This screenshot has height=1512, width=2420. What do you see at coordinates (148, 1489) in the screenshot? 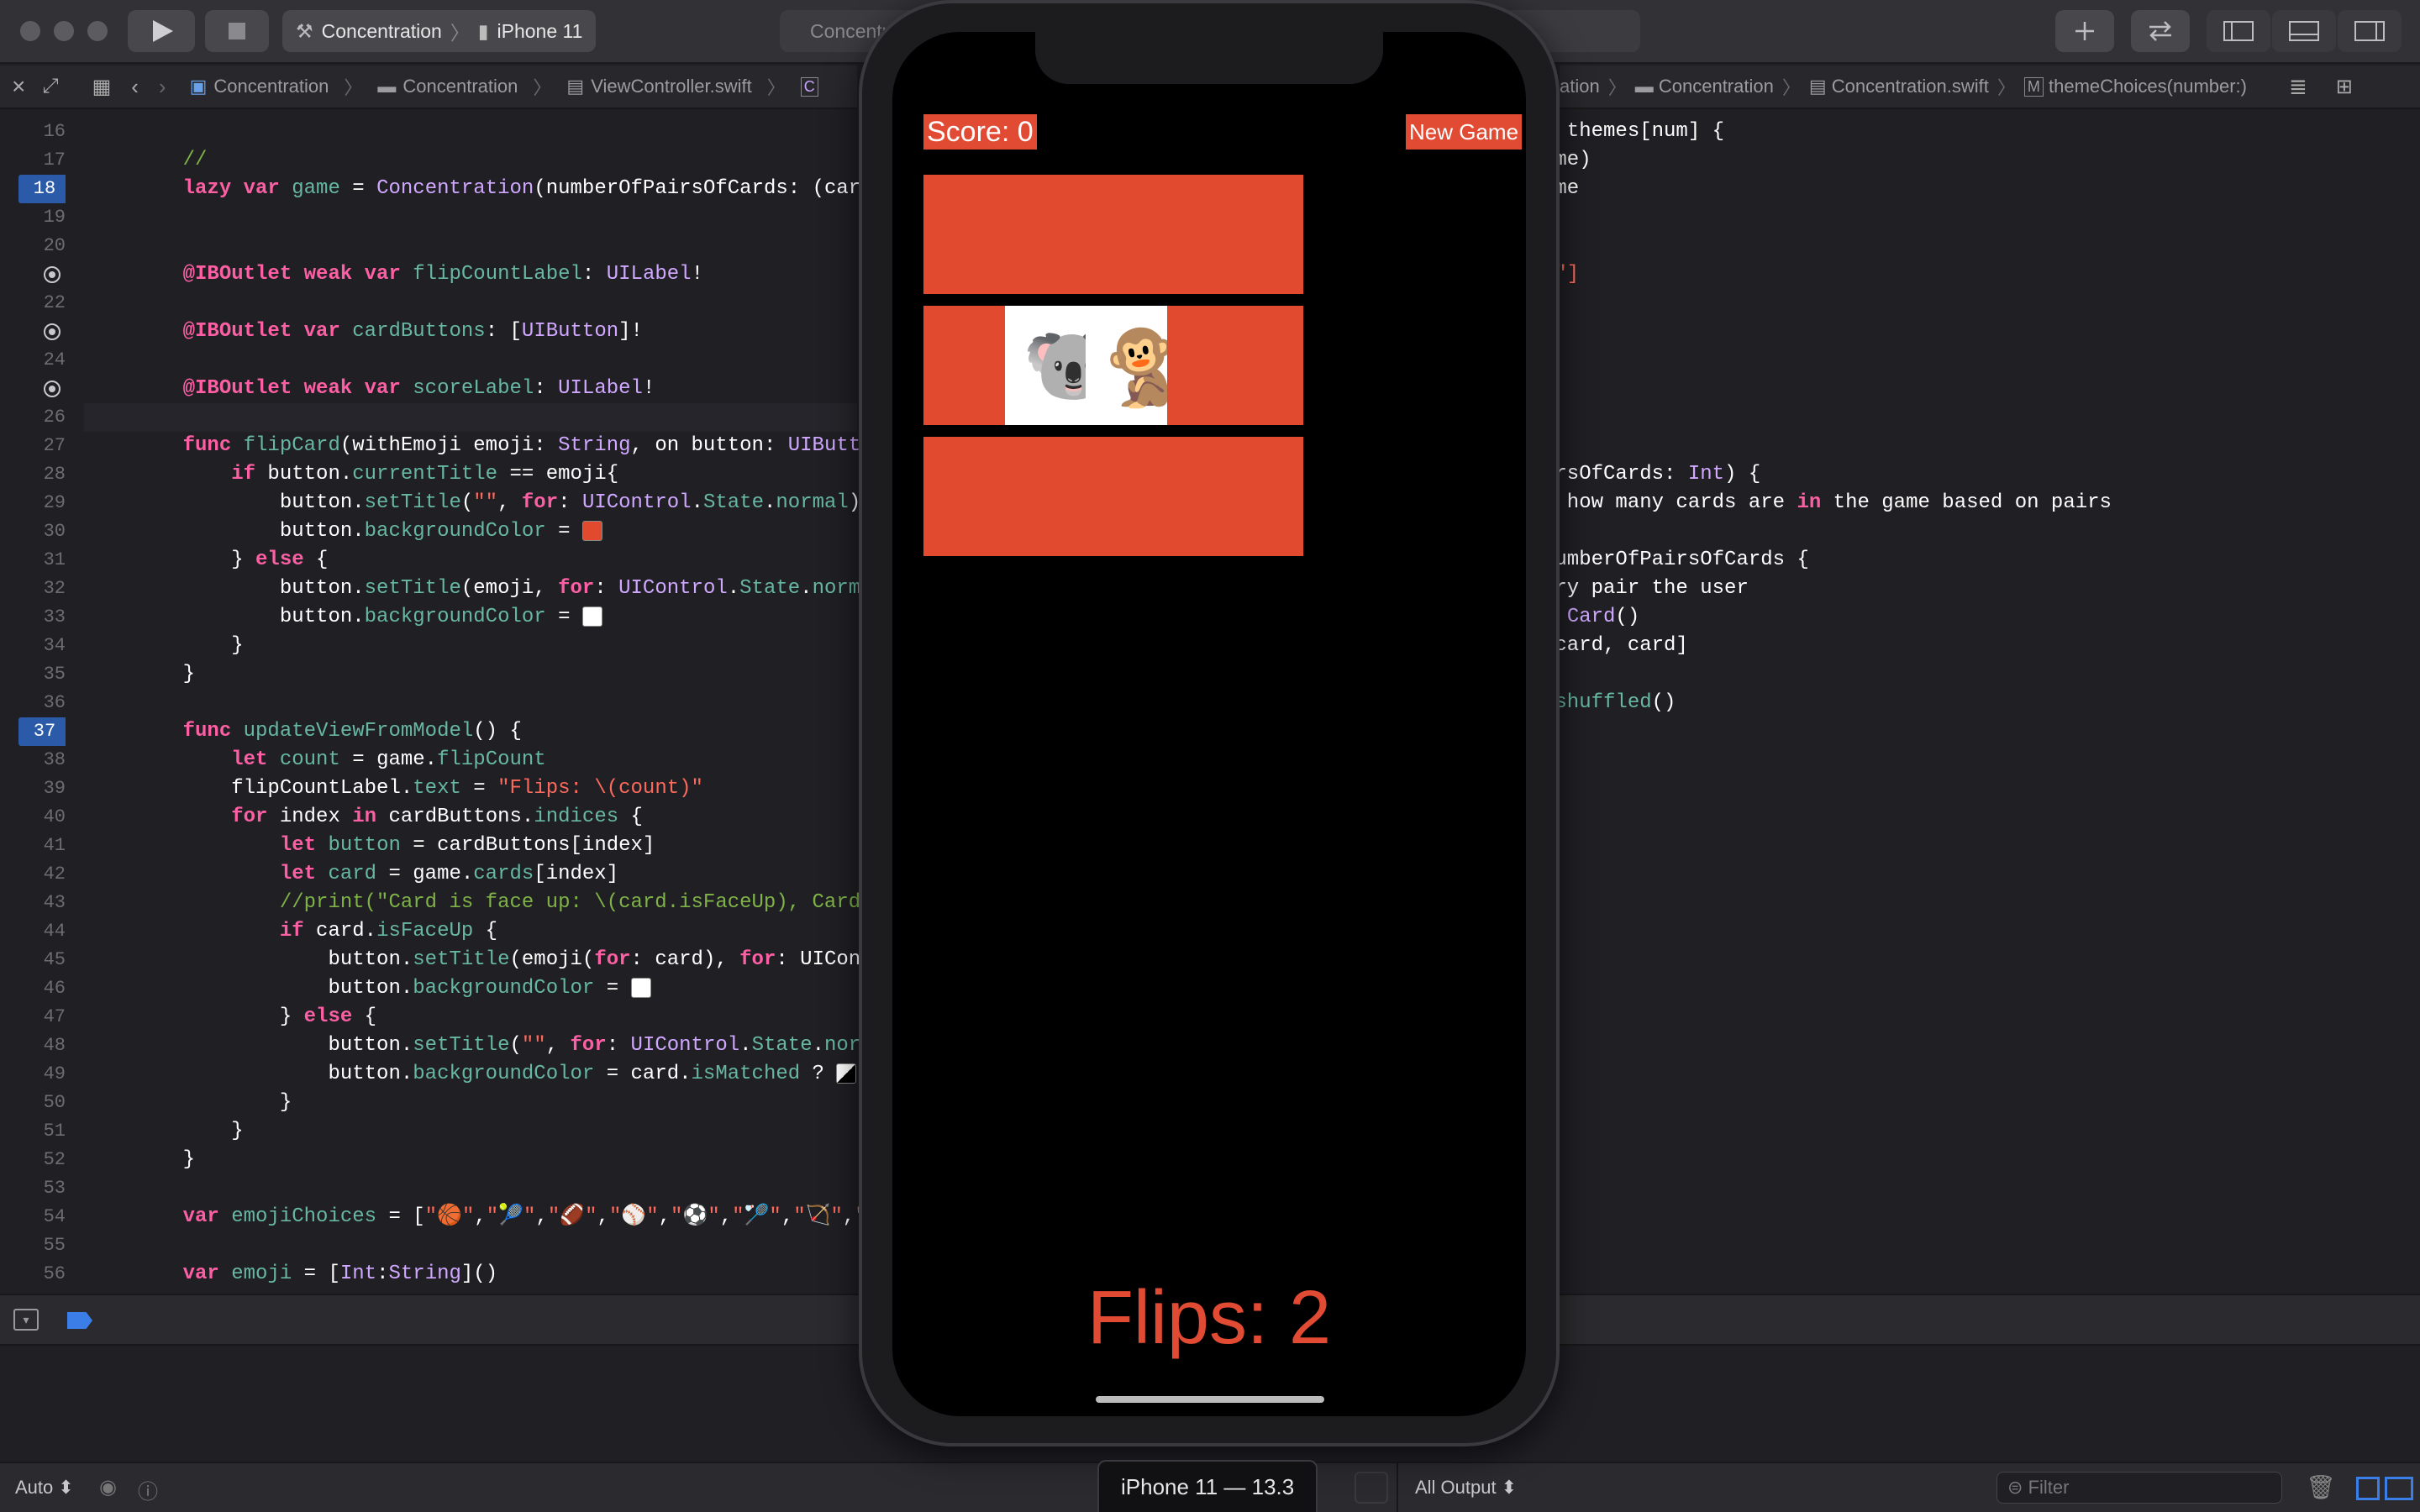
I see `info-icon: ⓘ` at bounding box center [148, 1489].